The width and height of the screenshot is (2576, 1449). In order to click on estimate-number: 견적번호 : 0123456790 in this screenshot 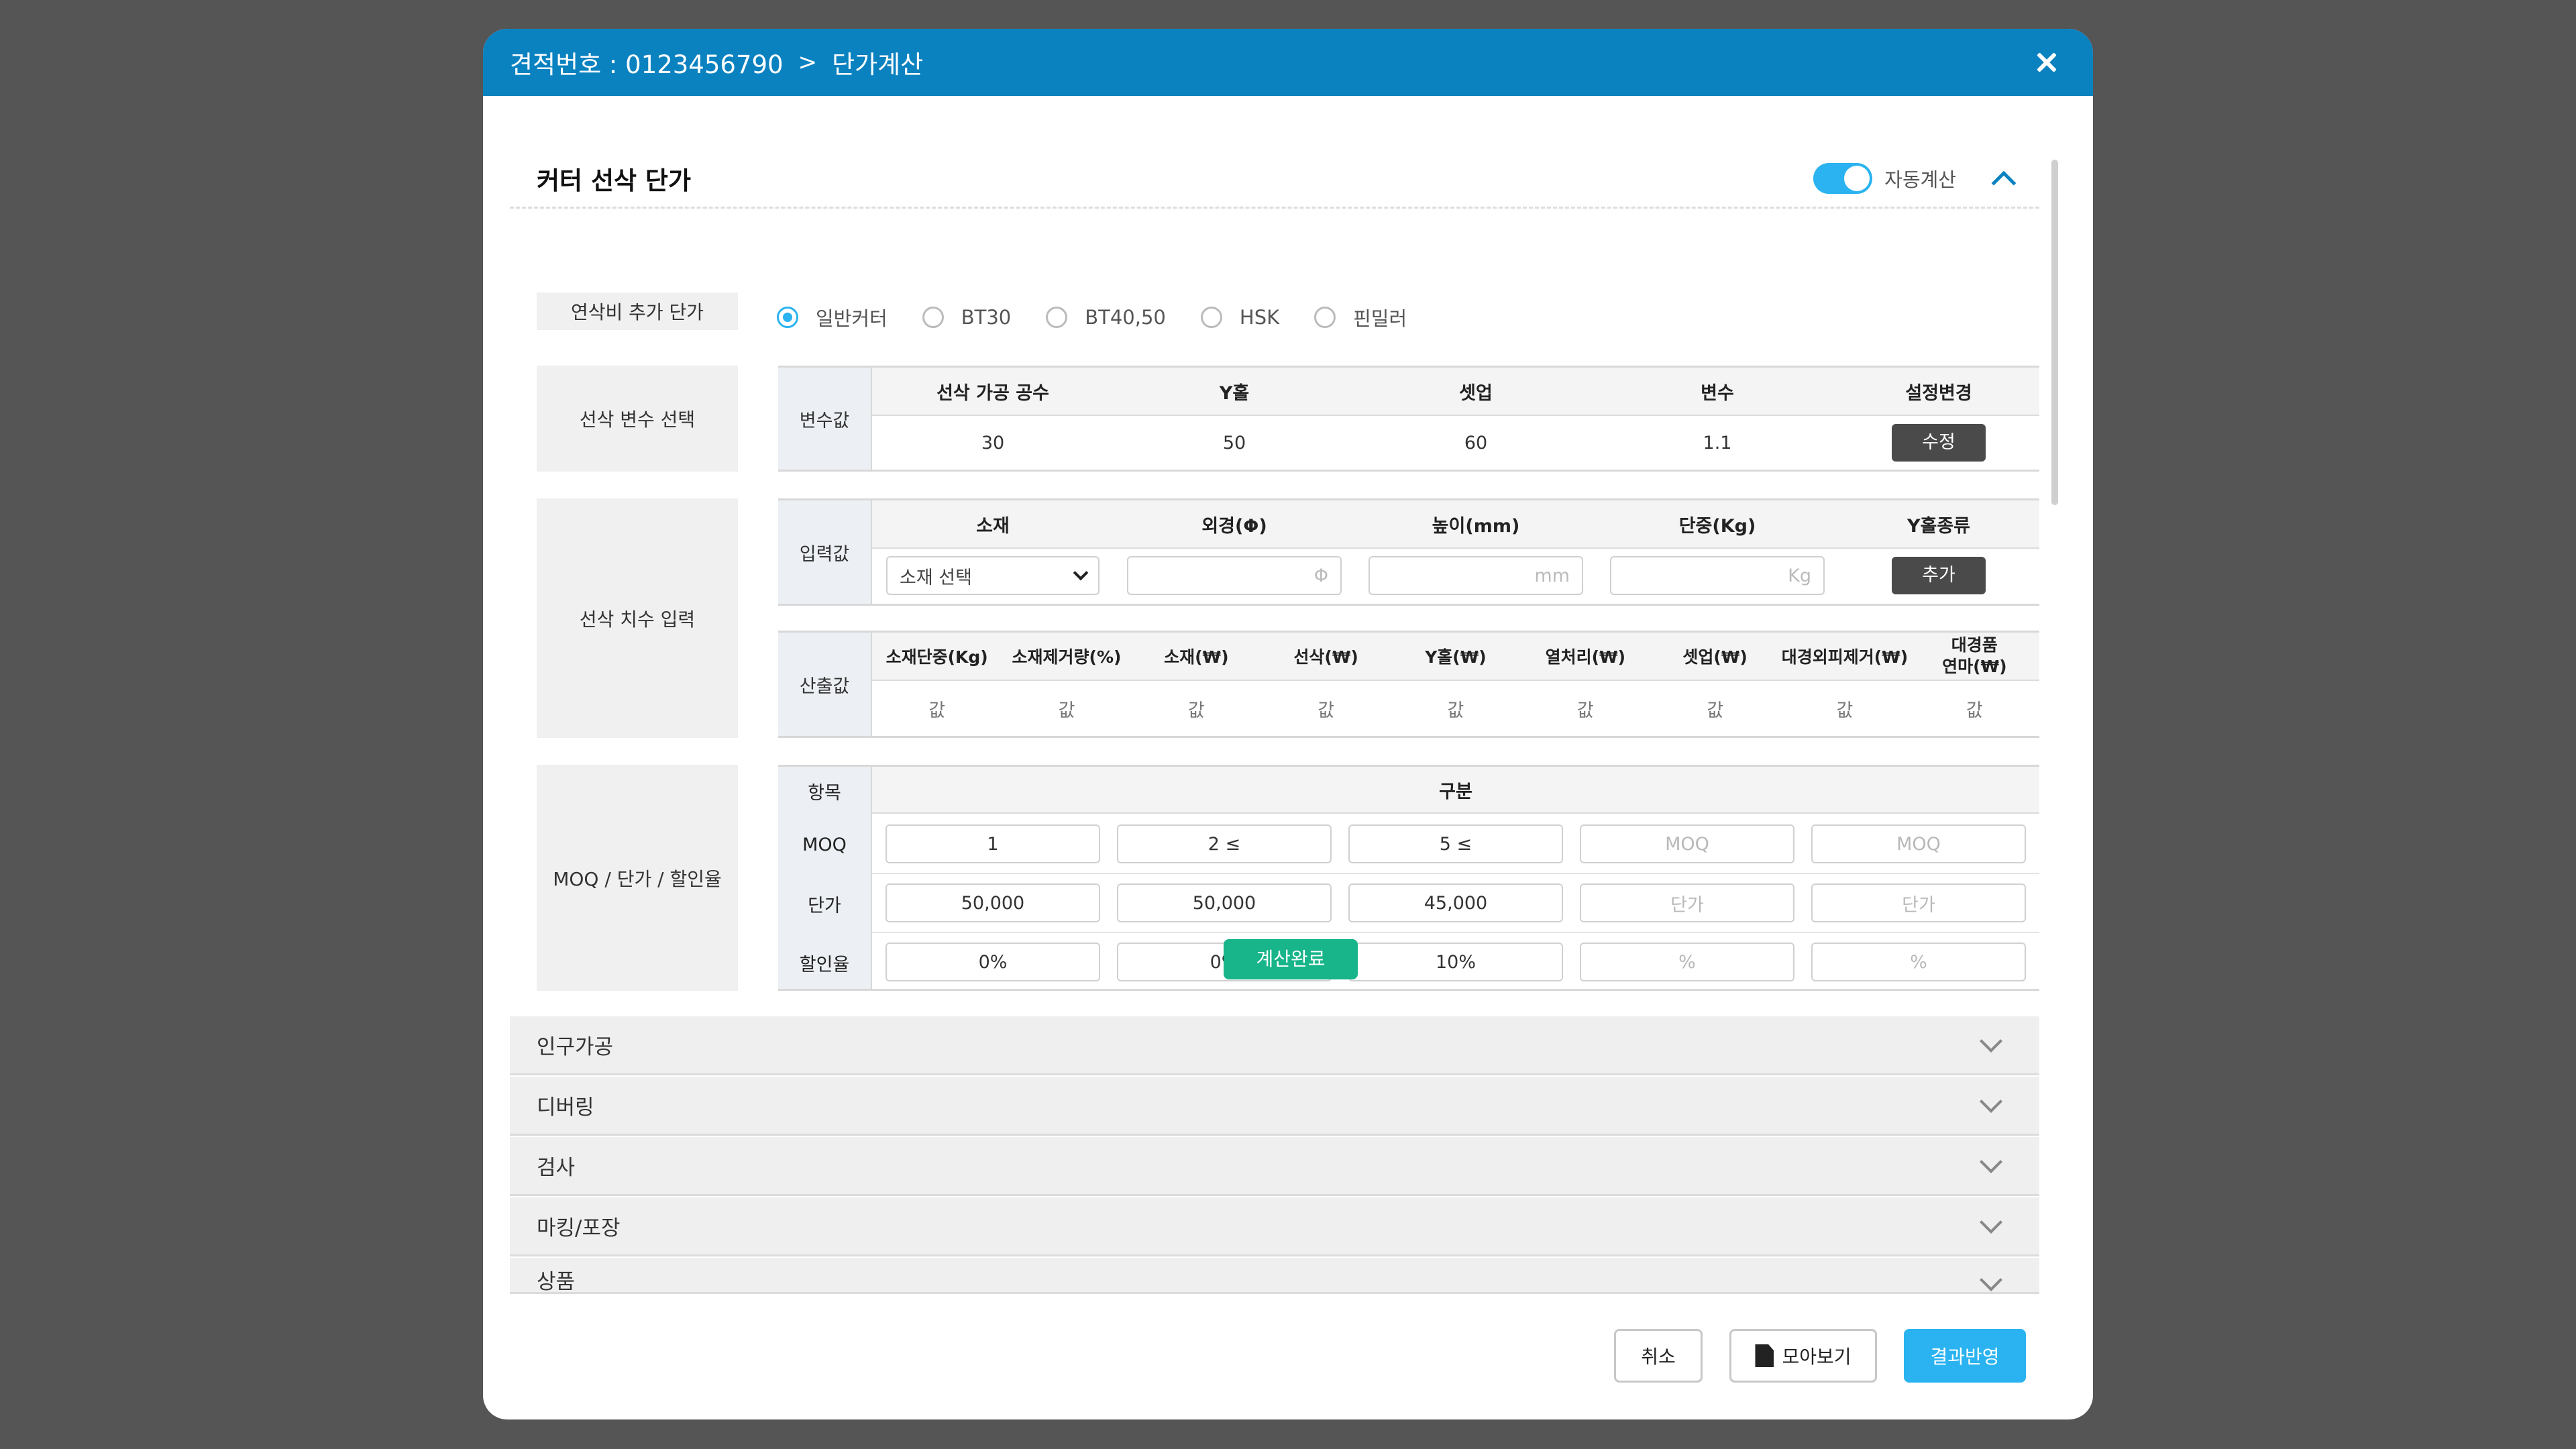, I will do `click(647, 64)`.